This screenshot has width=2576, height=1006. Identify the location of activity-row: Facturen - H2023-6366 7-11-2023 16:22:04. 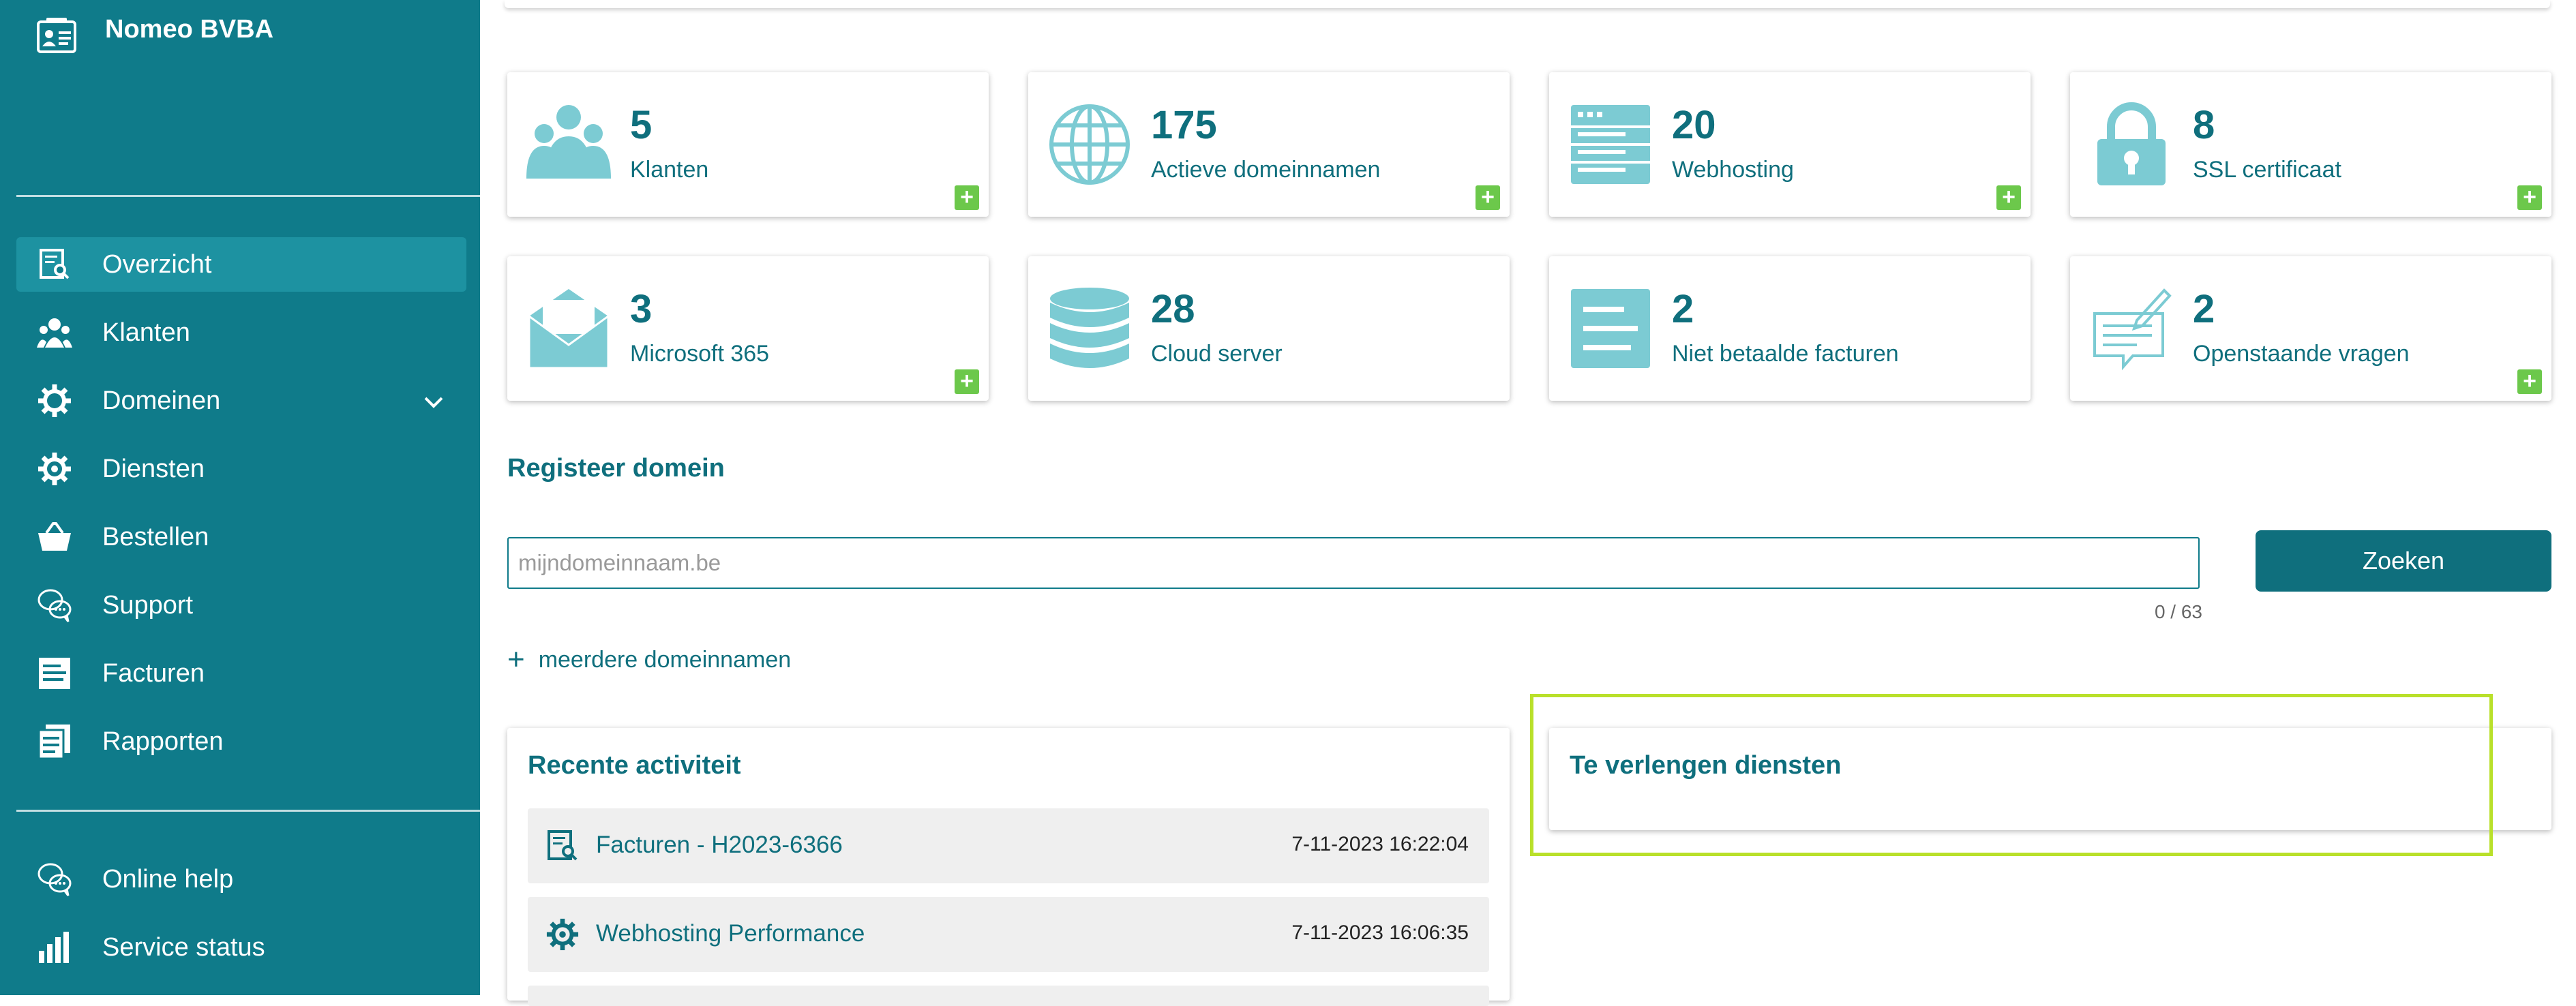
(1008, 845).